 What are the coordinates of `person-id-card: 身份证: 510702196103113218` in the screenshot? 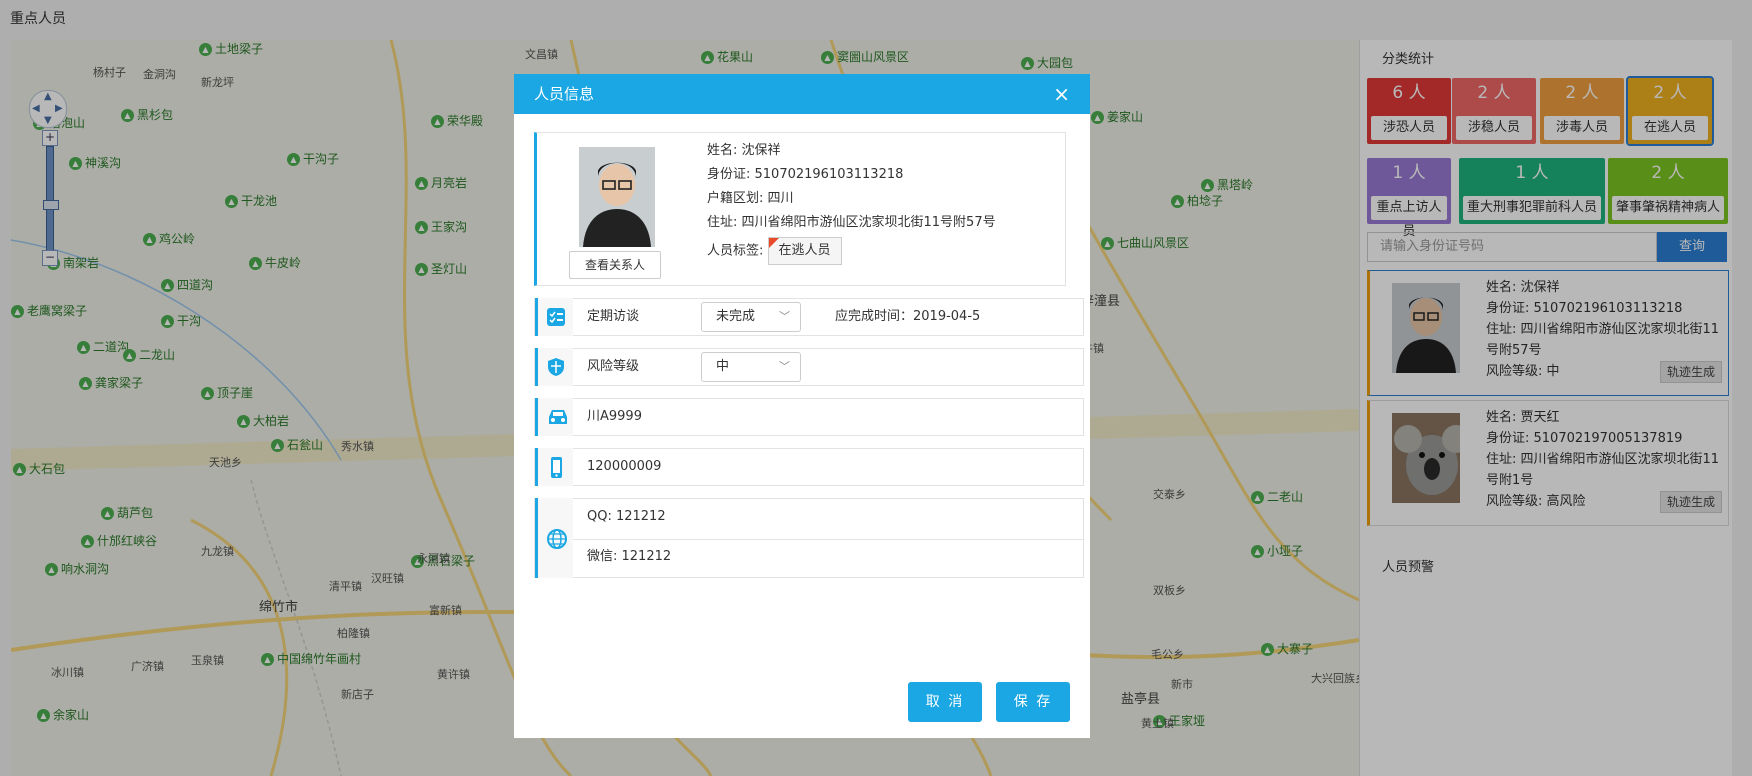 It's located at (805, 174).